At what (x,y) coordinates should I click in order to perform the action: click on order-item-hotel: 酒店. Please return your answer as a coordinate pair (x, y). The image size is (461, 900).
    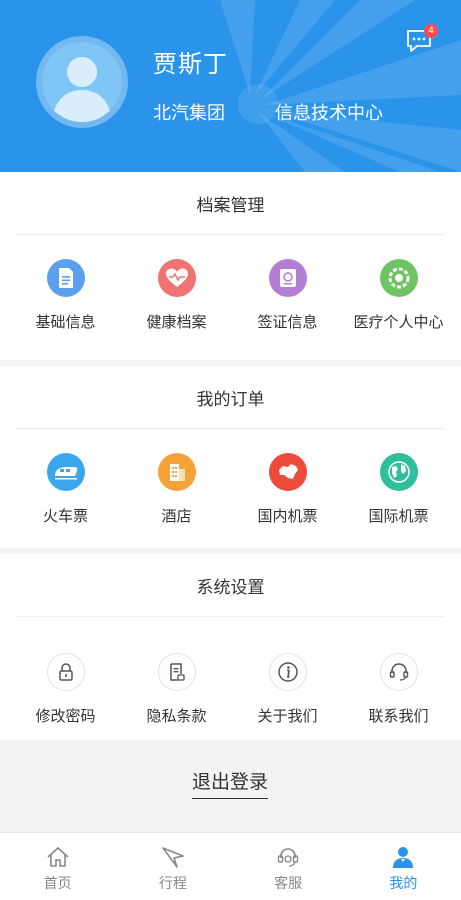
    Looking at the image, I should click on (176, 489).